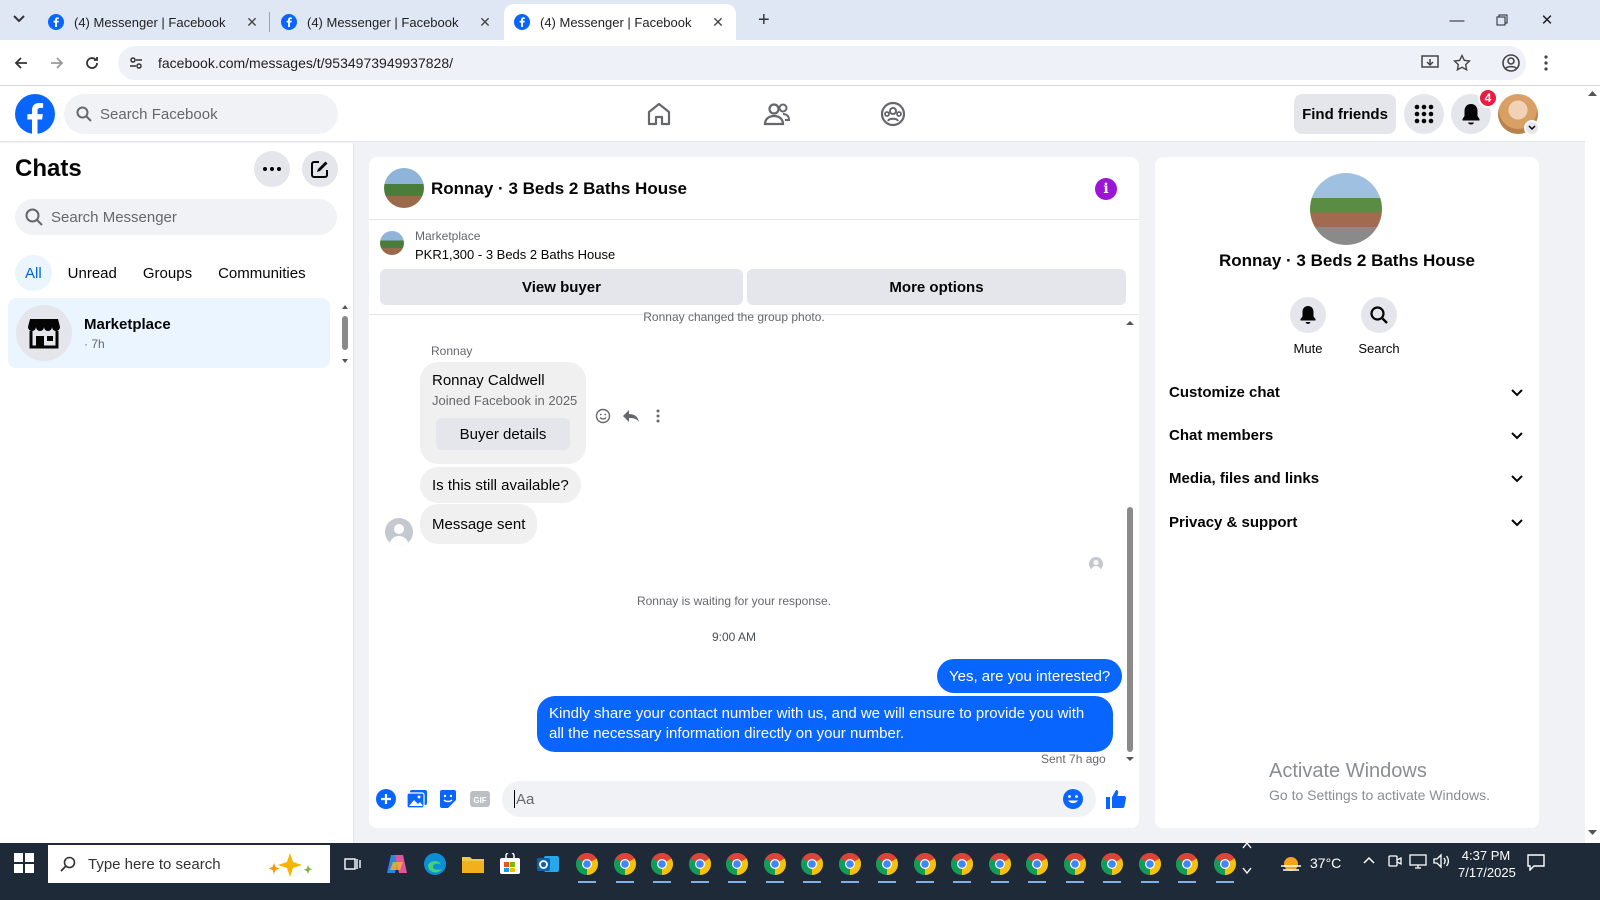  Describe the element at coordinates (1395, 861) in the screenshot. I see `meet-now-icon` at that location.